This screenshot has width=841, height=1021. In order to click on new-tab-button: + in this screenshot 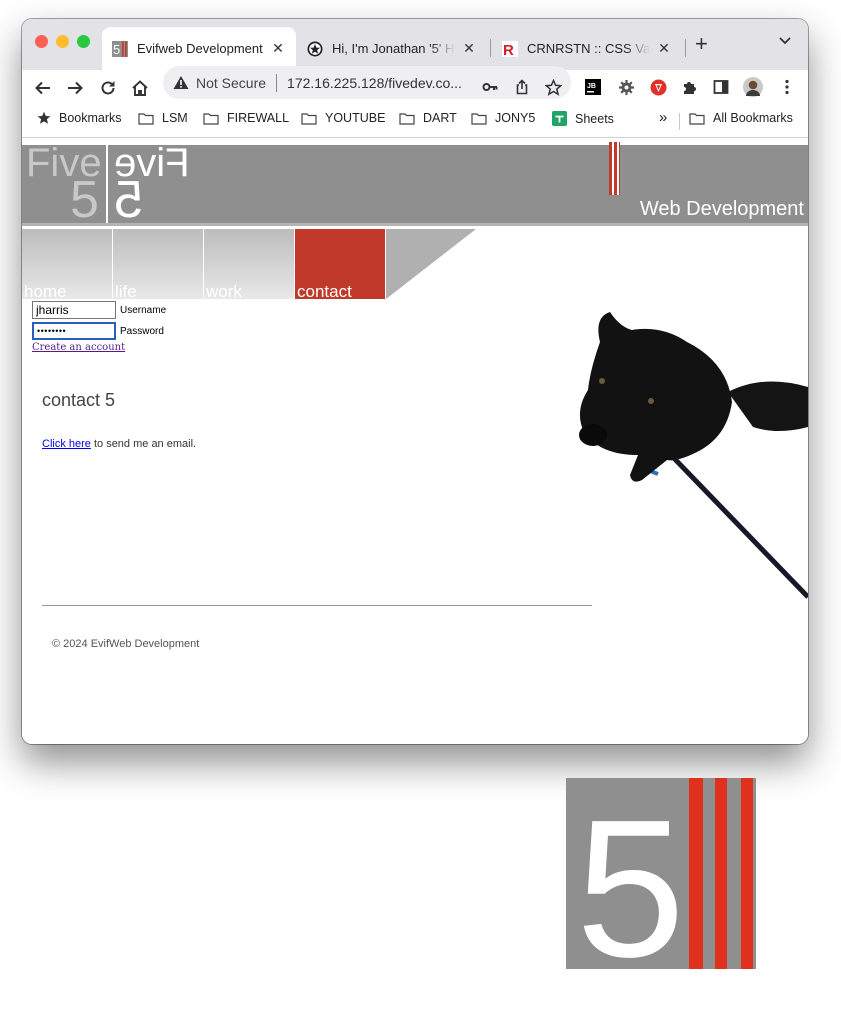, I will do `click(701, 44)`.